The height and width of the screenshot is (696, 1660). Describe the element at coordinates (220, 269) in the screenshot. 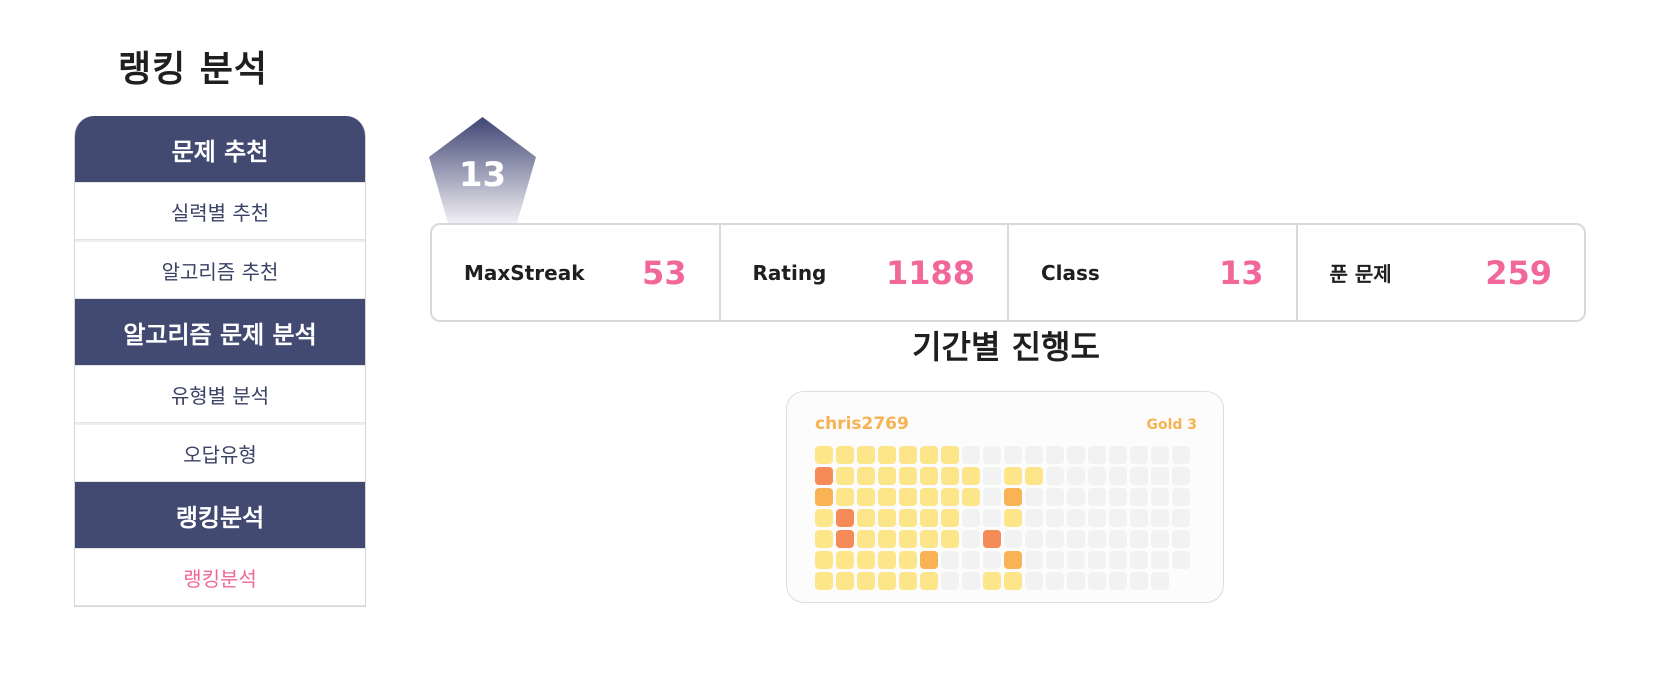

I see `sidebar-item-algorithm-recommend: 알고리즘 추천` at that location.